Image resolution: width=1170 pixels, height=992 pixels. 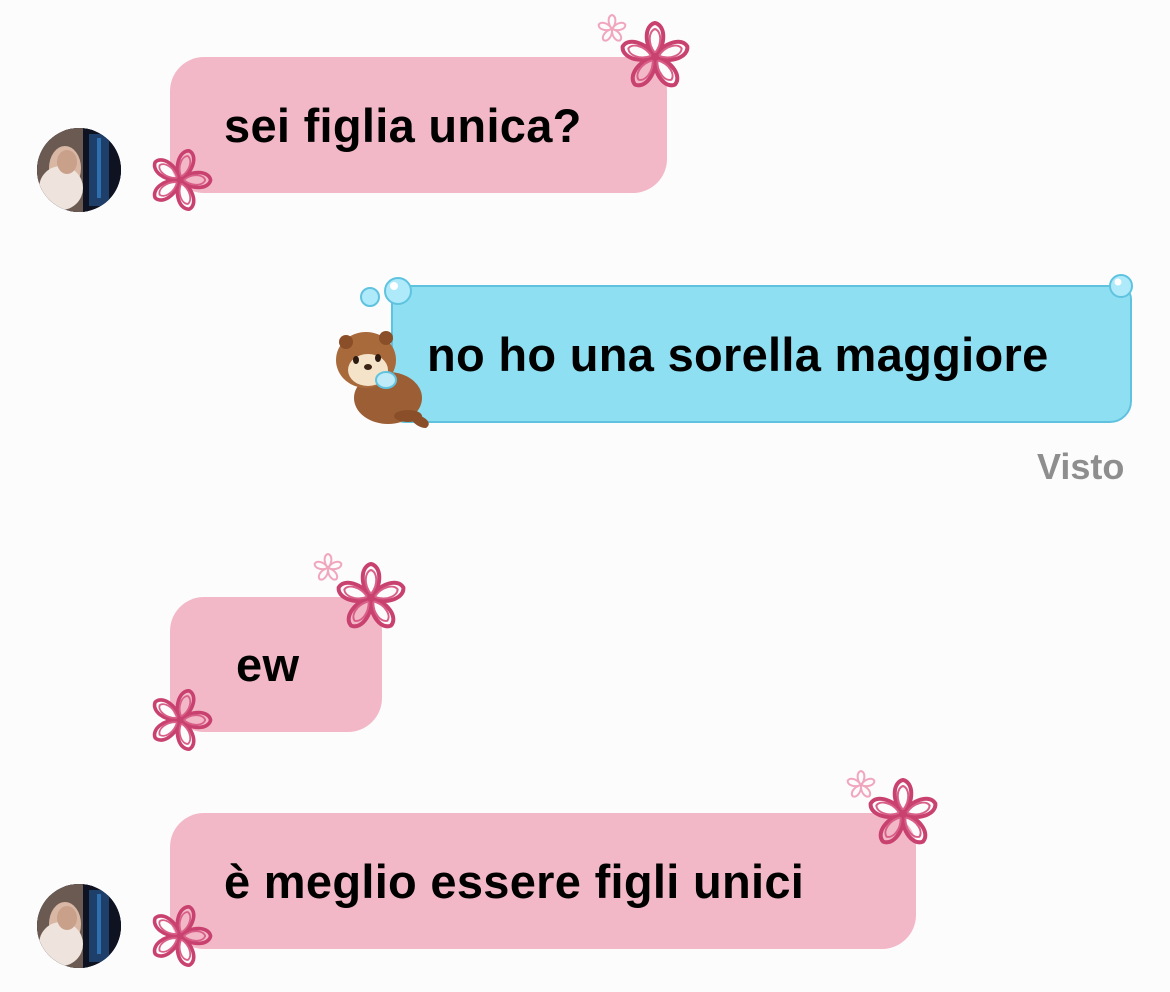 I want to click on message-bubble-outgoing: no ho una sorella maggiore, so click(x=761, y=354).